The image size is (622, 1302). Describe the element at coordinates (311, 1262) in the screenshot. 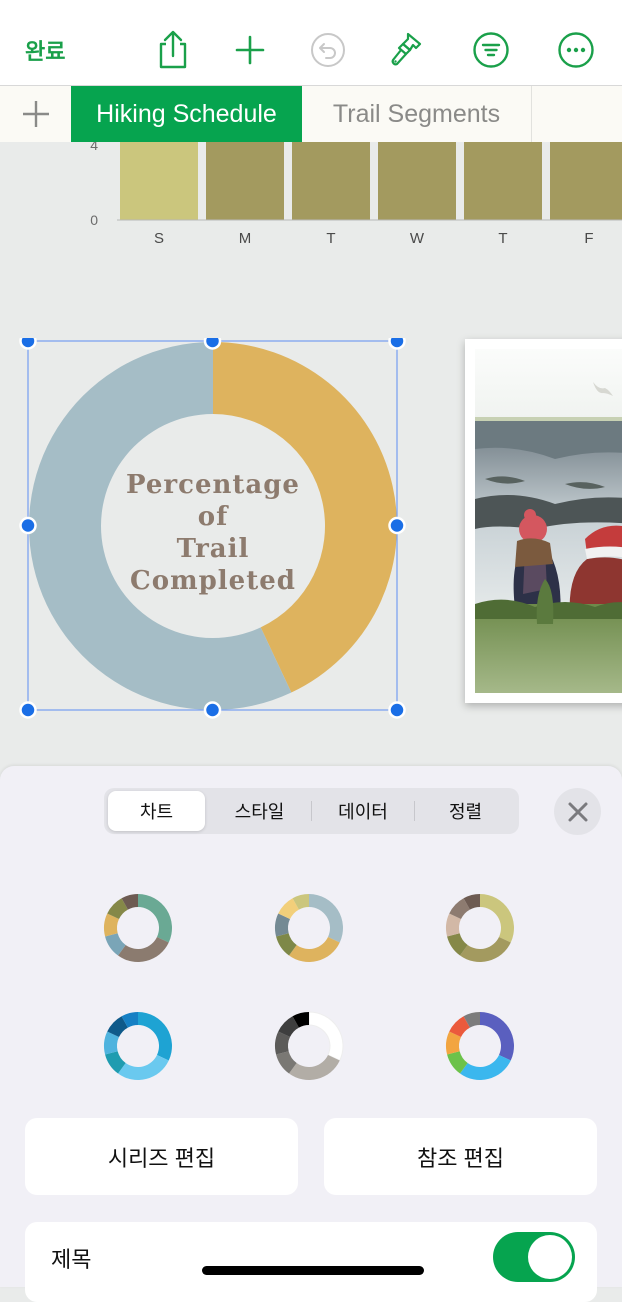

I see `title-row: 제목` at that location.